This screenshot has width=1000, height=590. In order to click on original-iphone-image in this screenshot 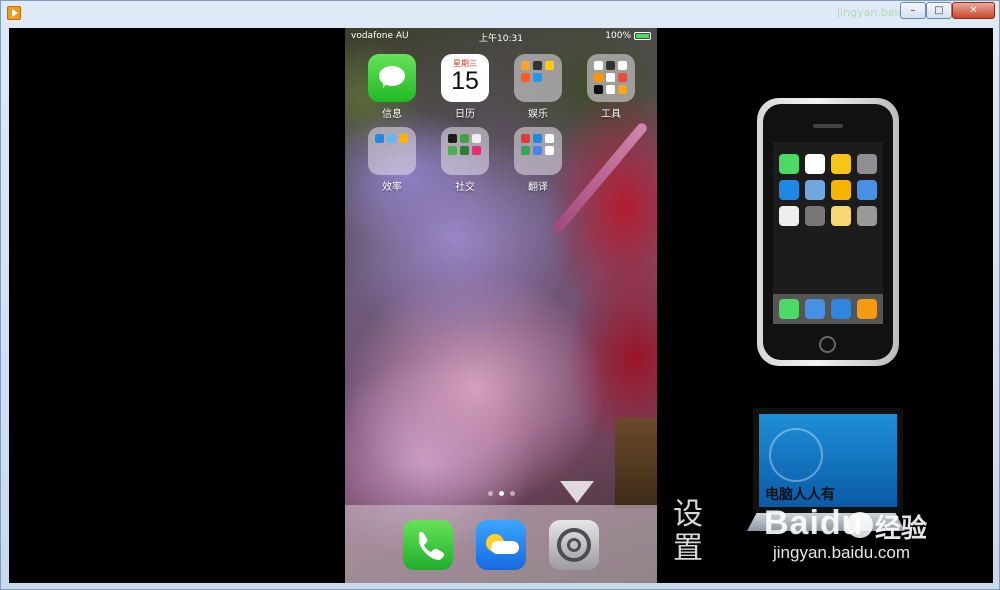, I will do `click(828, 232)`.